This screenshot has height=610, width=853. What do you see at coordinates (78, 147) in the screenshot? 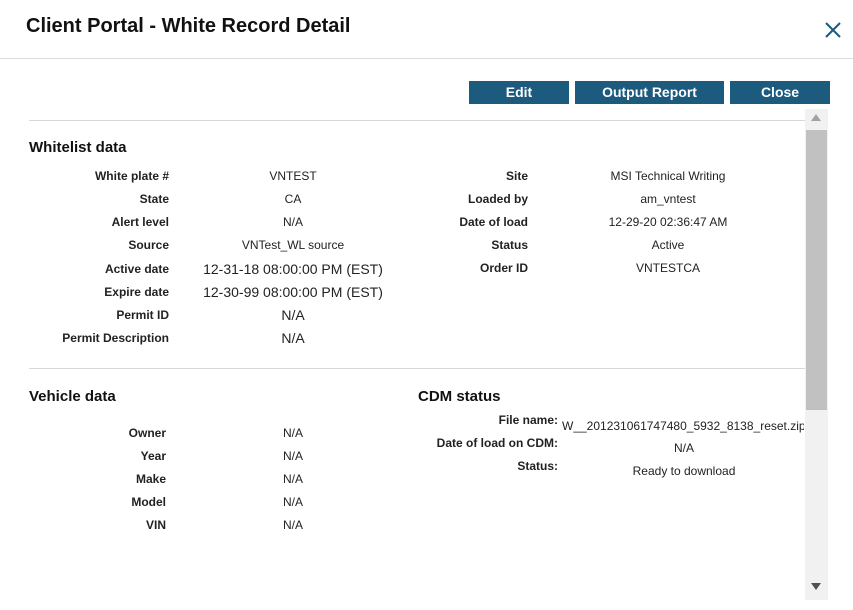
I see `whitelist-section-title: Whitelist data` at bounding box center [78, 147].